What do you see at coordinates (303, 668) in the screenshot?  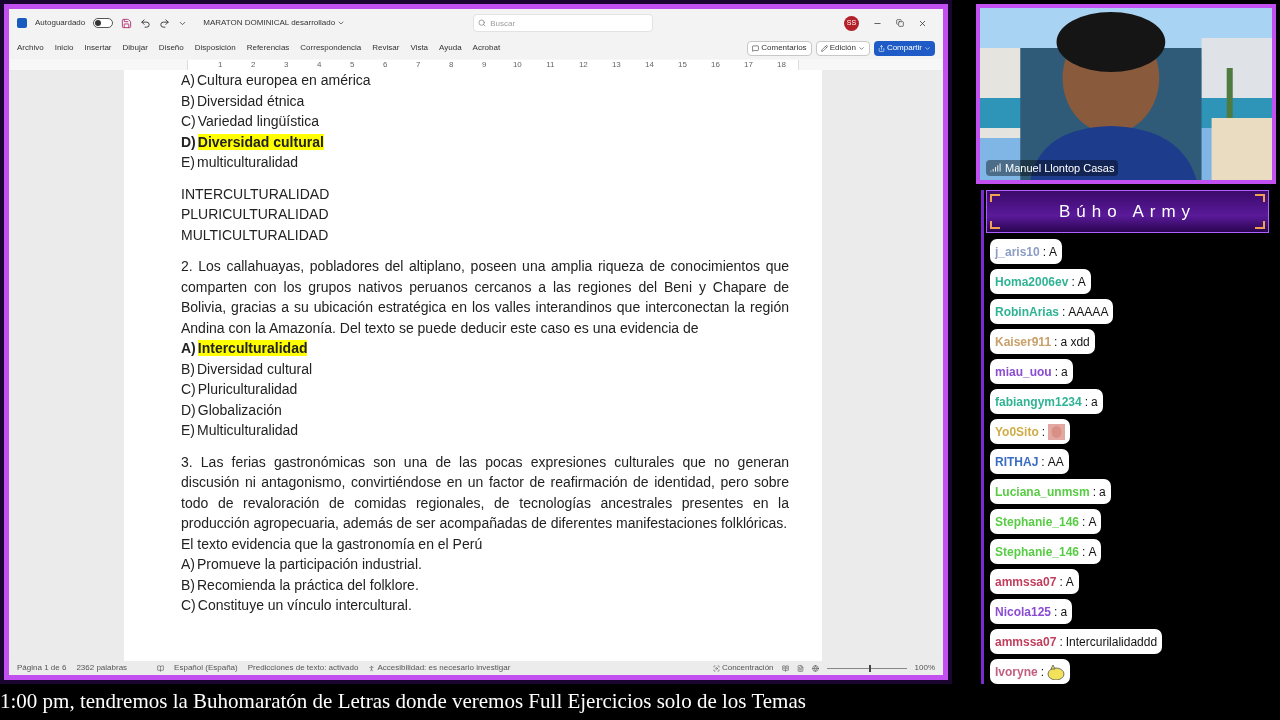 I see `predictions-status: Predicciones de texto: activado` at bounding box center [303, 668].